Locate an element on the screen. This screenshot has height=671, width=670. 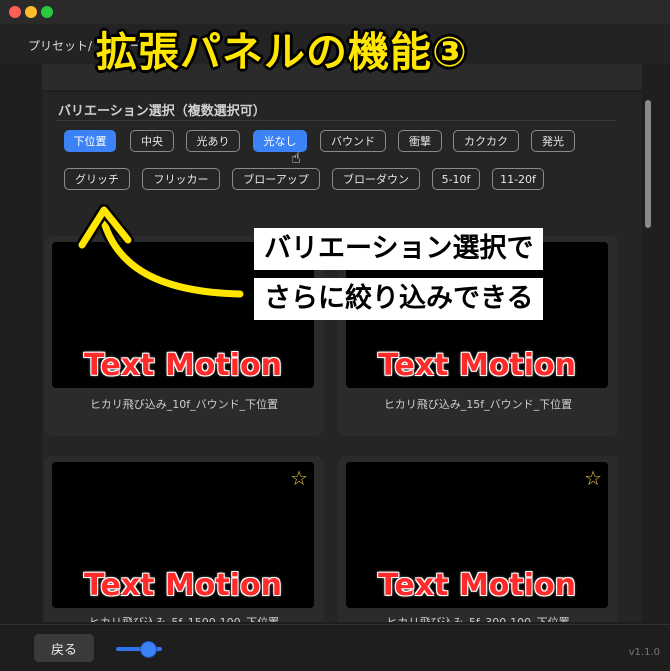
footer-bar: 戻る v1.1.0 is located at coordinates (335, 647).